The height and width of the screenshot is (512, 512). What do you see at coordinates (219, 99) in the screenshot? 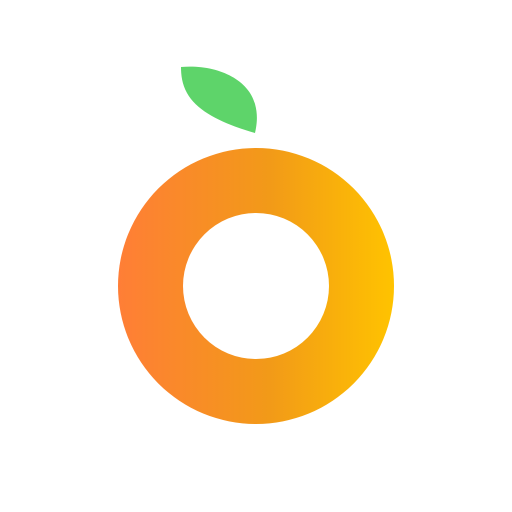
I see `leaf-icon` at bounding box center [219, 99].